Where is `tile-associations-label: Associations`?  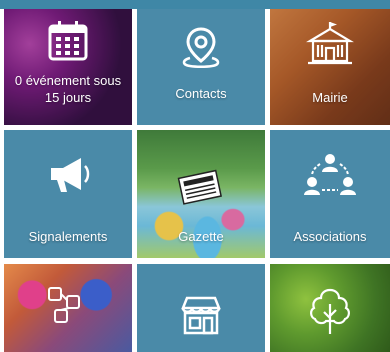
tile-associations-label: Associations is located at coordinates (330, 236).